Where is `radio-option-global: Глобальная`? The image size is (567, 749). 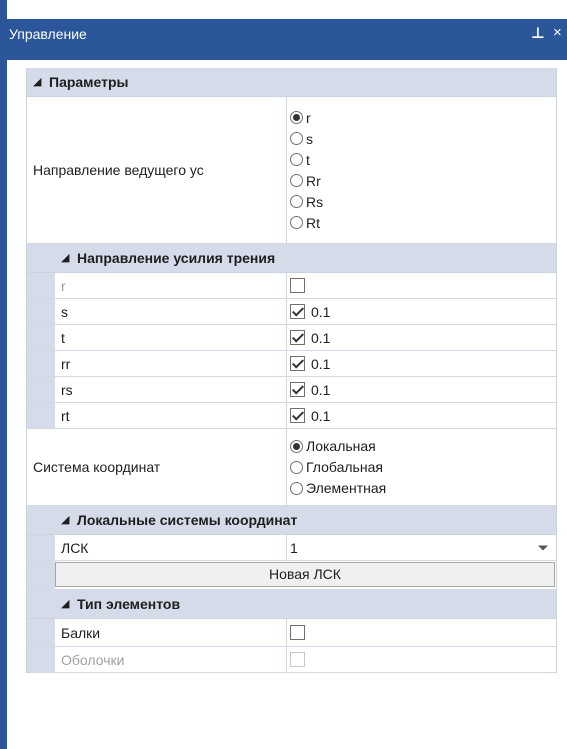 radio-option-global: Глобальная is located at coordinates (338, 467).